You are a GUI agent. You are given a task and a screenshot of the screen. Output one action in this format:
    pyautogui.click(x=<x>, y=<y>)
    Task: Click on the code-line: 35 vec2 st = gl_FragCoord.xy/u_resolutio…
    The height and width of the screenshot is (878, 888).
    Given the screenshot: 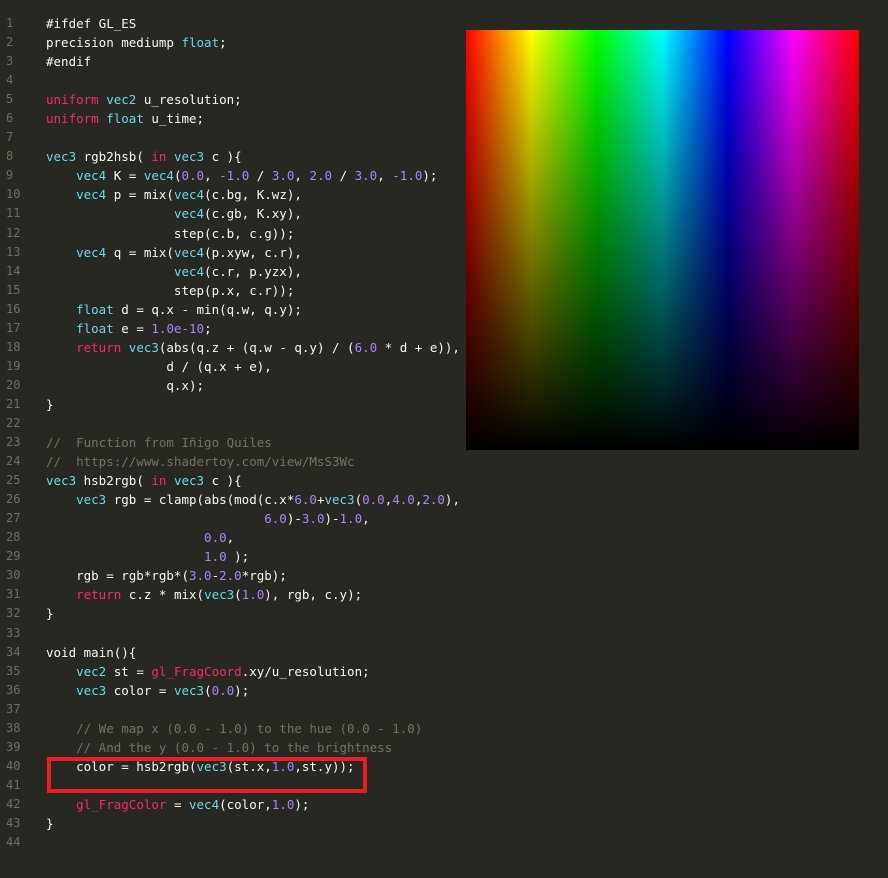 What is the action you would take?
    pyautogui.click(x=230, y=671)
    